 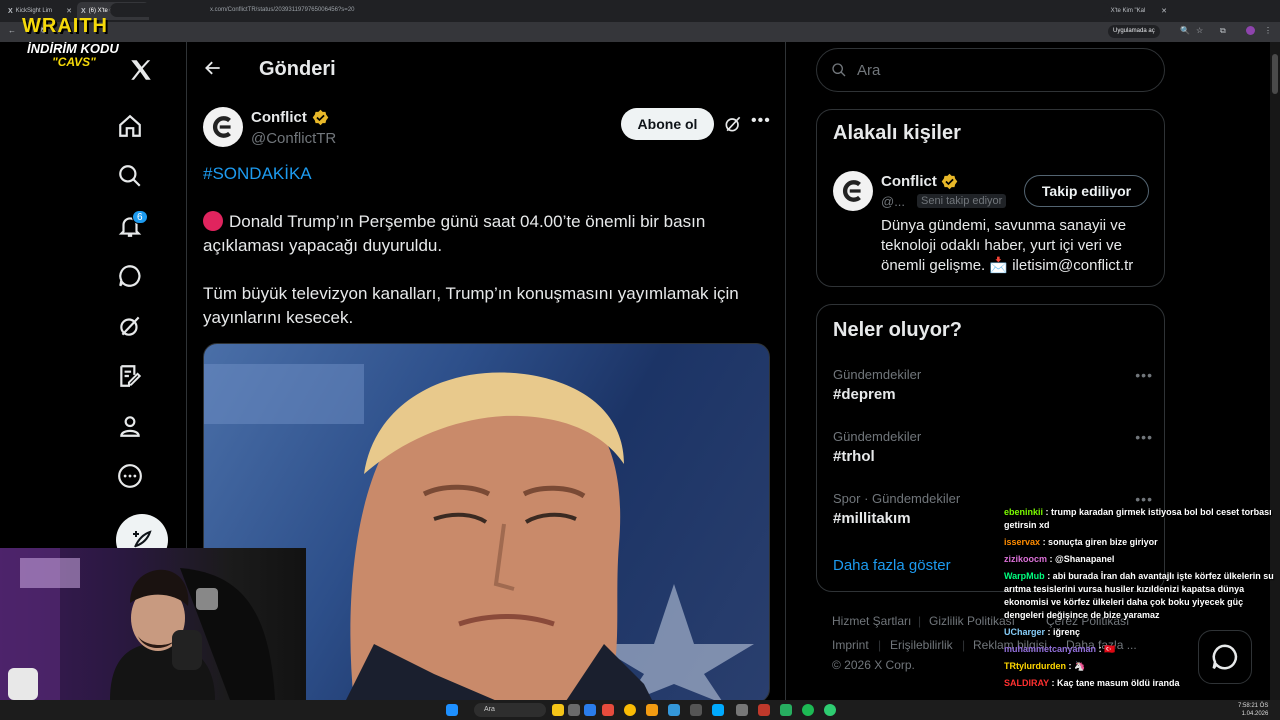 I want to click on tab-label: X'te Kim "Kal, so click(x=1128, y=11).